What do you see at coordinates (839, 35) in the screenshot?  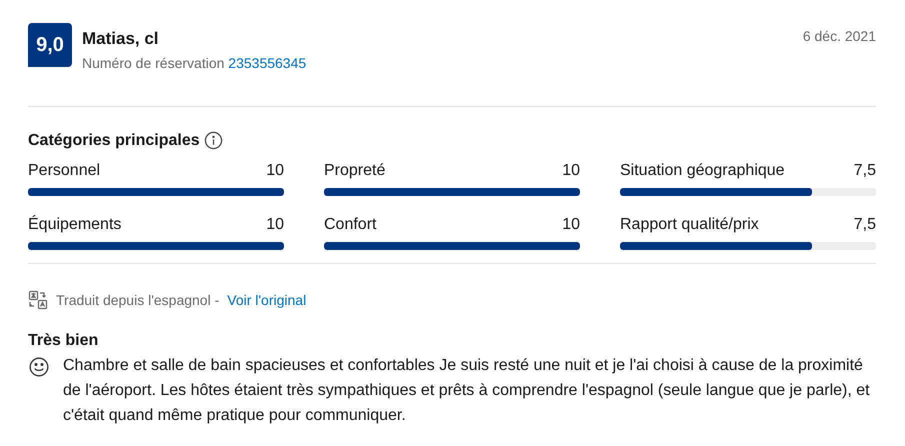 I see `review-date: 6 déc. 2021` at bounding box center [839, 35].